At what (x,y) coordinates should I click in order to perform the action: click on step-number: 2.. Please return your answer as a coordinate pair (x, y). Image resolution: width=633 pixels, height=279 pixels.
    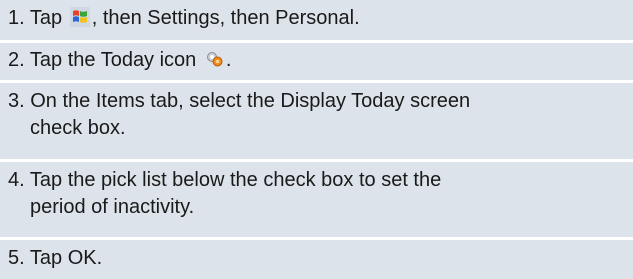
    Looking at the image, I should click on (16, 60).